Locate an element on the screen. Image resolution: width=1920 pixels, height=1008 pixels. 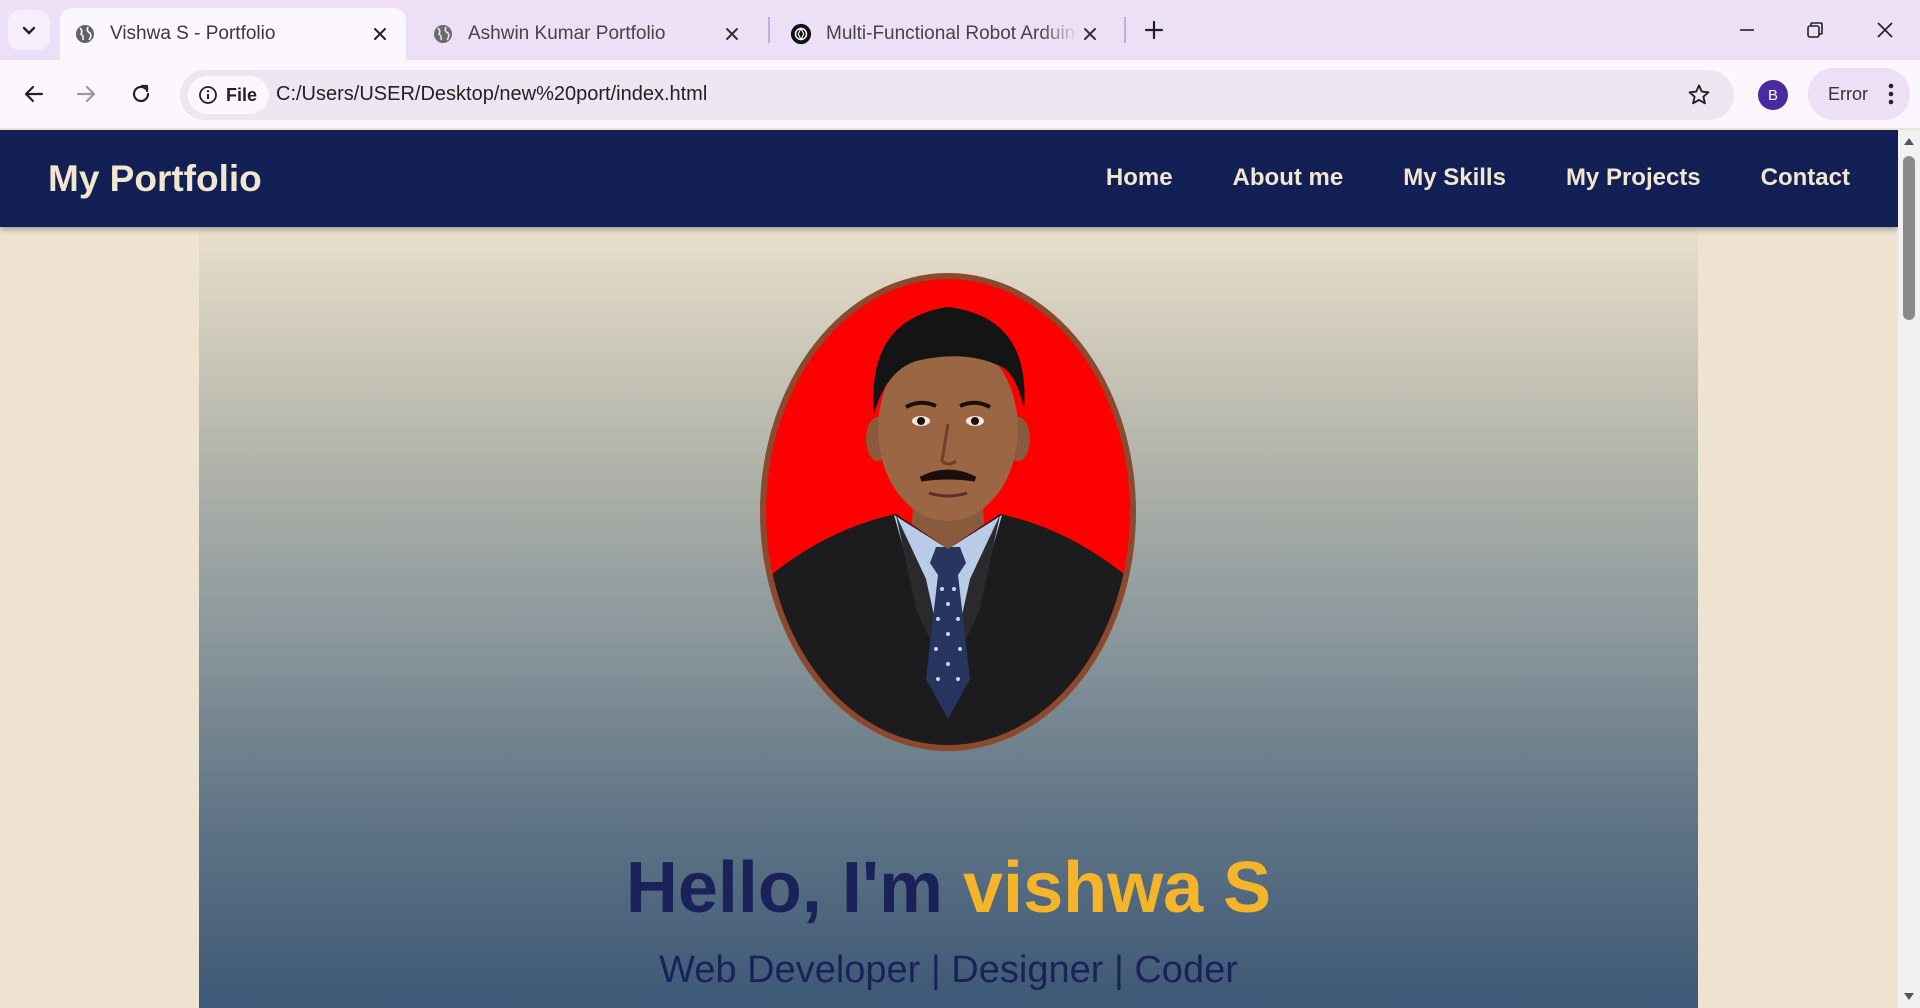
hero-heading: Hello, I'm vishwa S is located at coordinates (948, 888).